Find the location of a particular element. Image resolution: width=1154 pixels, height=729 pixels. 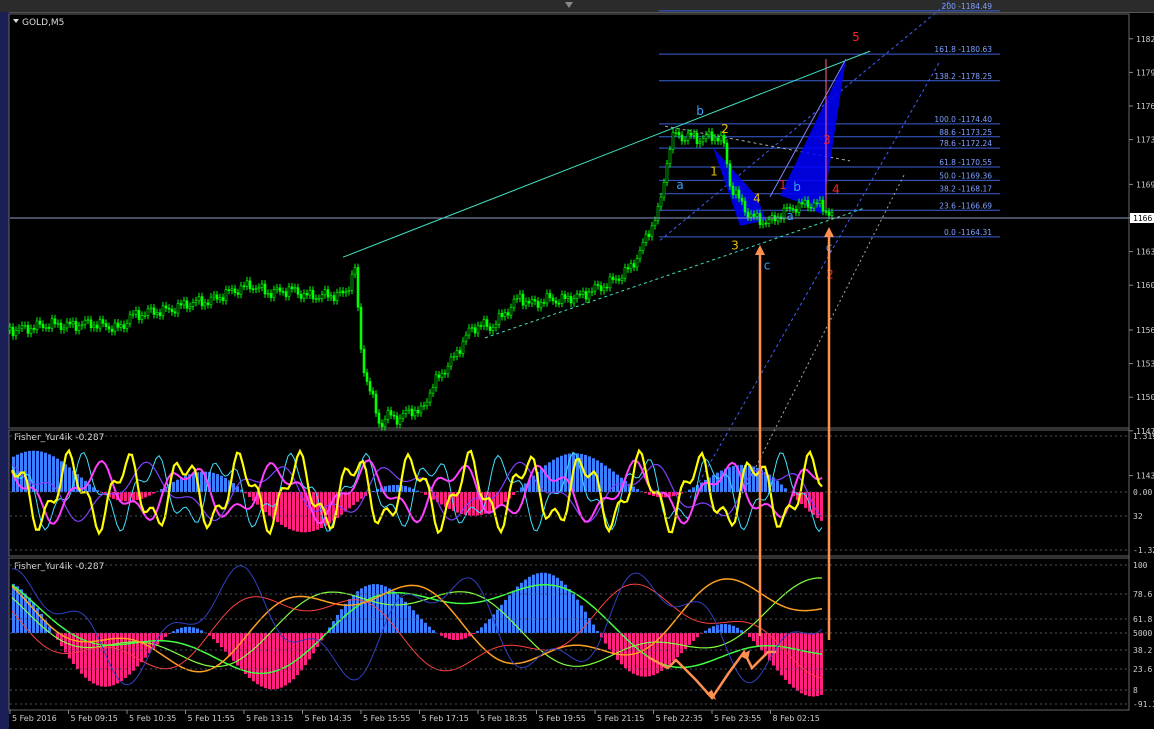

wave-label-7: b is located at coordinates (797, 187).